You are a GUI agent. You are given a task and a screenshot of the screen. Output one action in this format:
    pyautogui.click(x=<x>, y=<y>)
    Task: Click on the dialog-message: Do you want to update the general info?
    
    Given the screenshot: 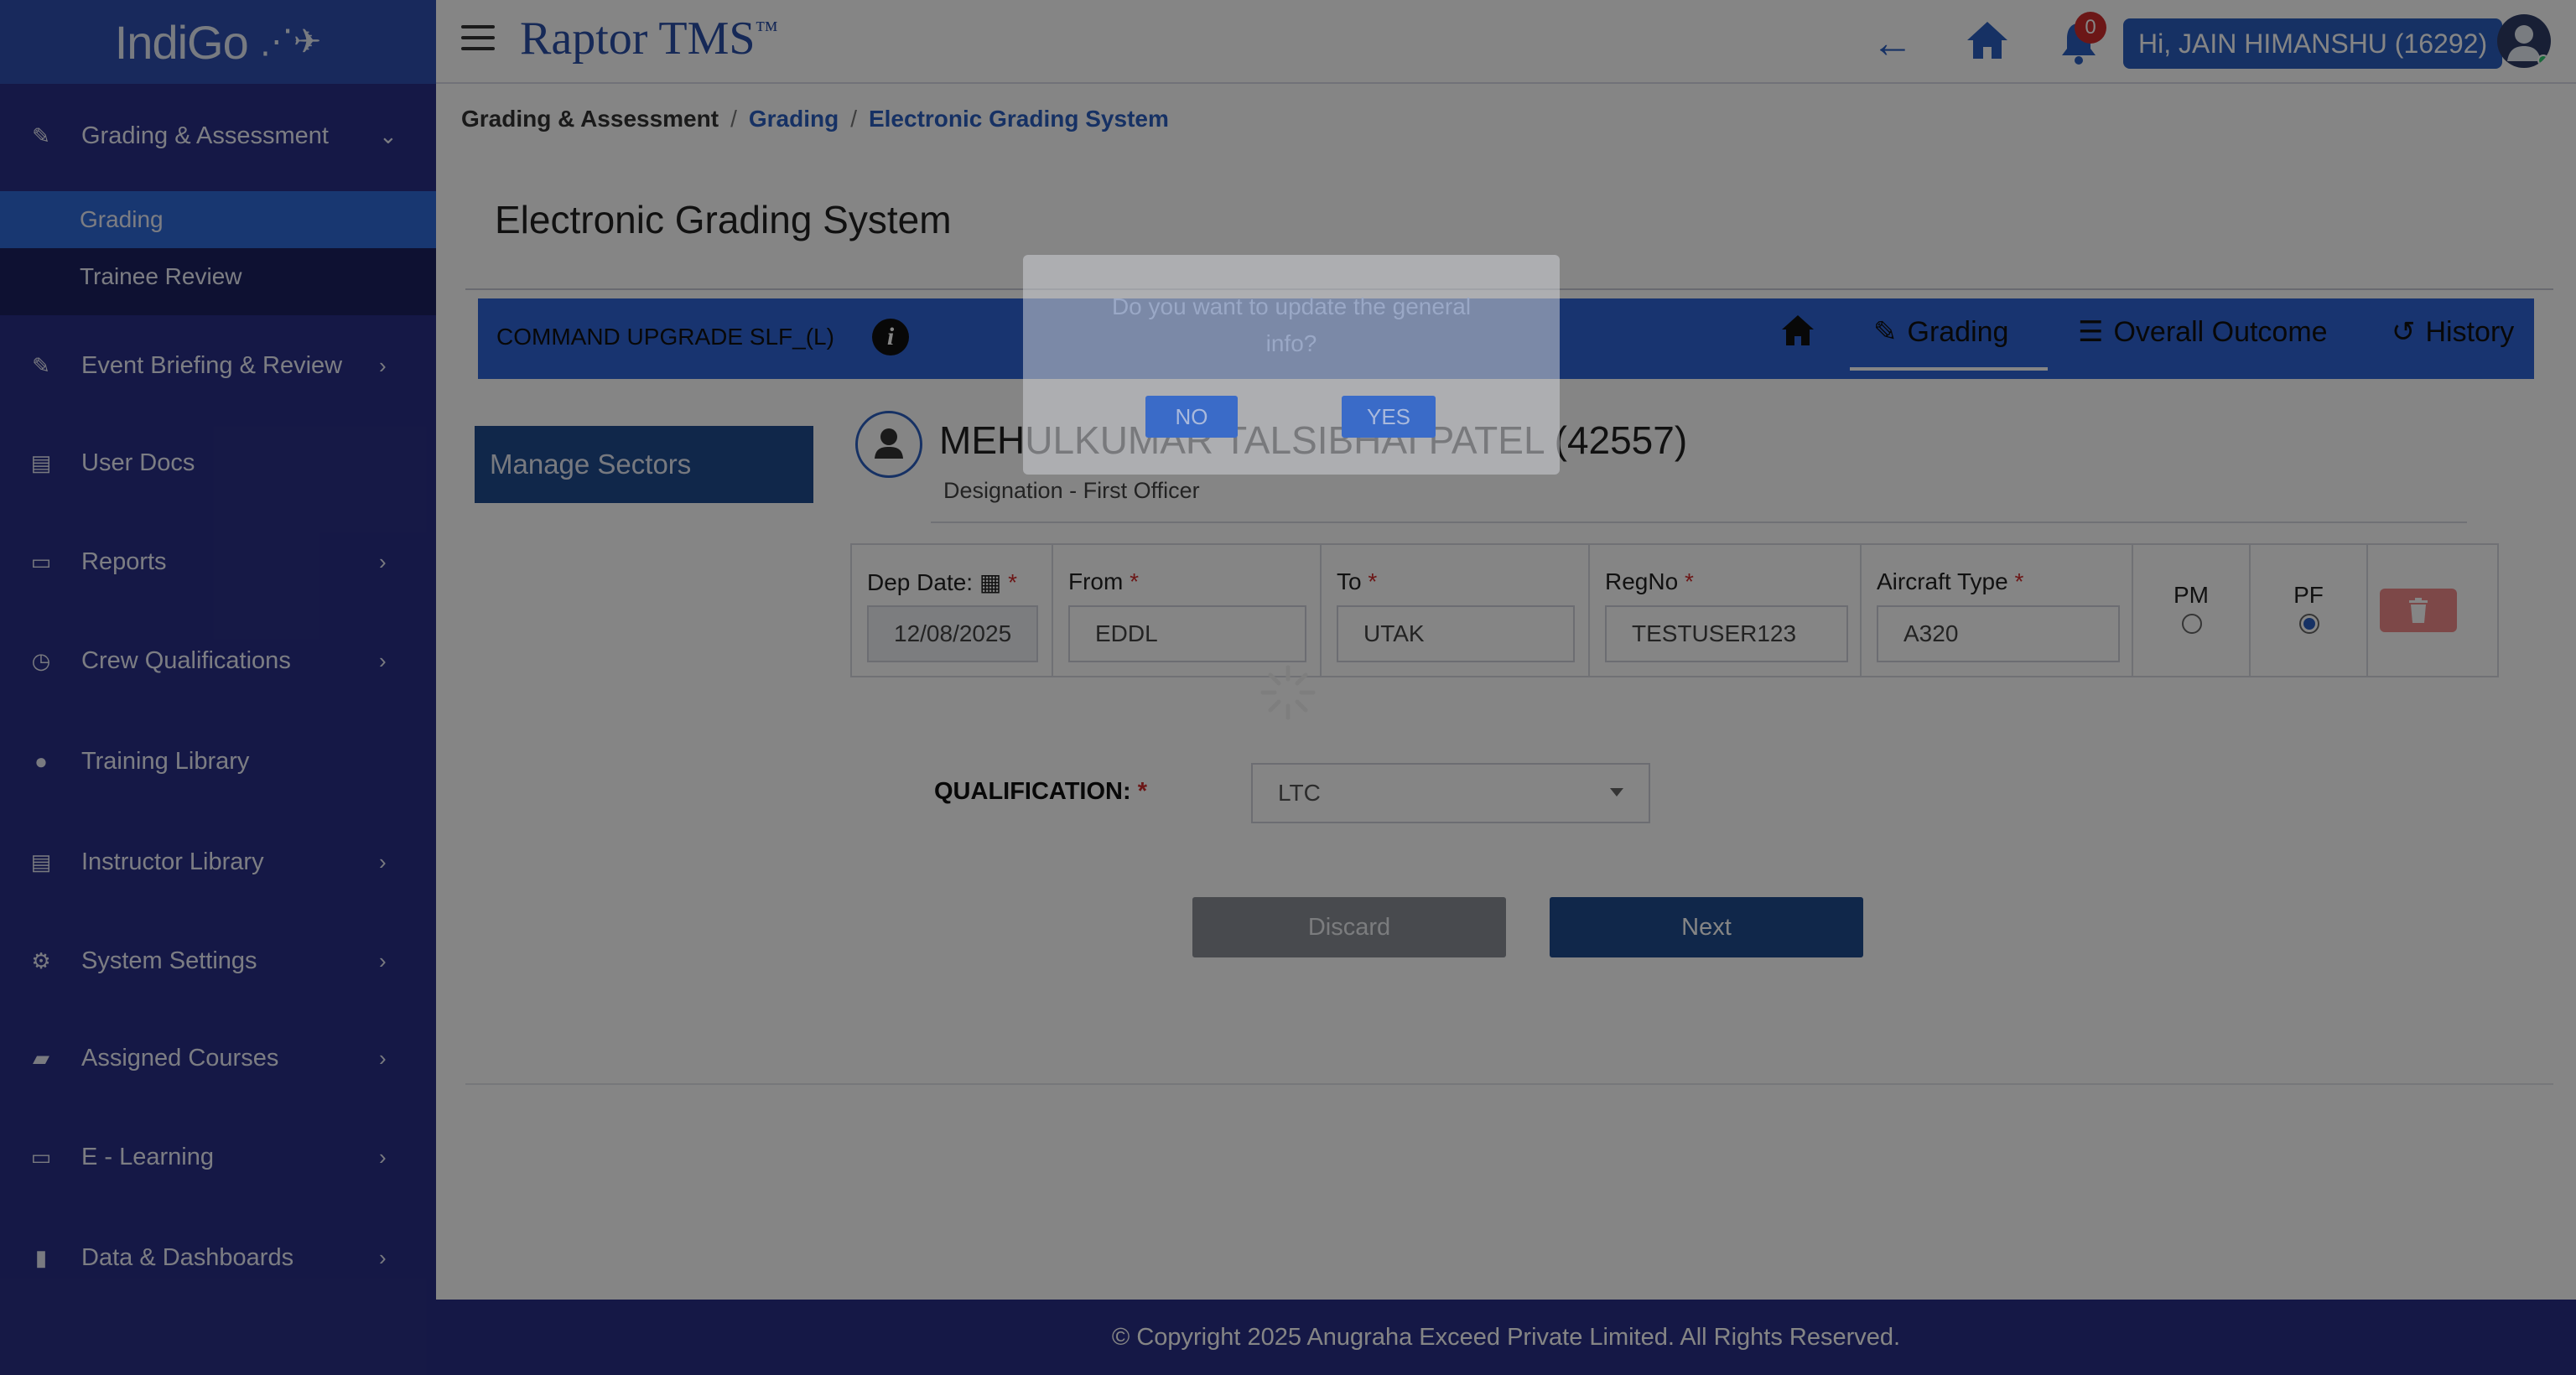 What is the action you would take?
    pyautogui.click(x=1291, y=324)
    